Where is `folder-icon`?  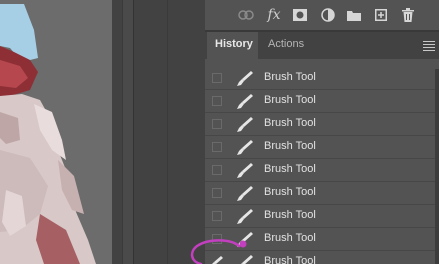
folder-icon is located at coordinates (354, 15).